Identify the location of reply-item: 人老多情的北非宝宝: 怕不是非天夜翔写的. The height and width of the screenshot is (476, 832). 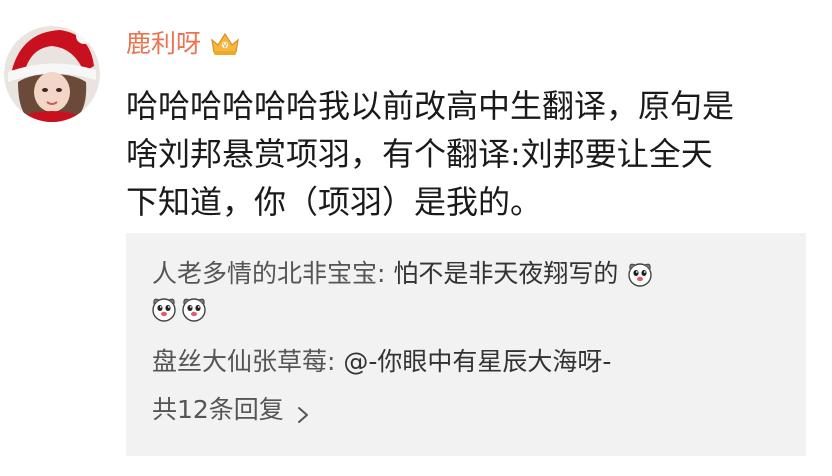
(403, 274).